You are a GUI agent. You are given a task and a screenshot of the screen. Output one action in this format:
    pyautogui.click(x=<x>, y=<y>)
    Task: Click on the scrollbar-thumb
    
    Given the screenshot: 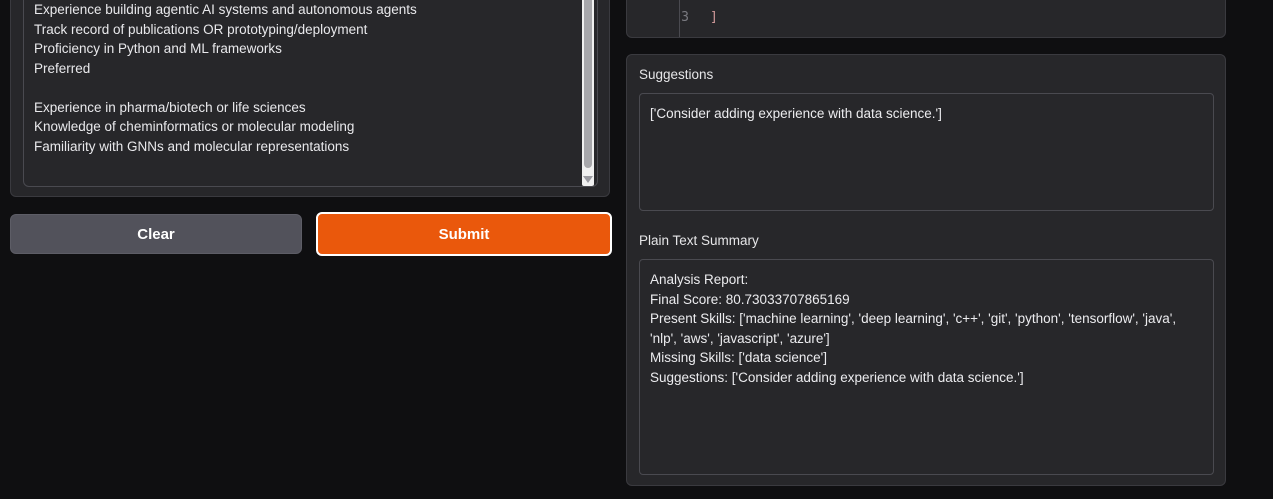 What is the action you would take?
    pyautogui.click(x=588, y=84)
    